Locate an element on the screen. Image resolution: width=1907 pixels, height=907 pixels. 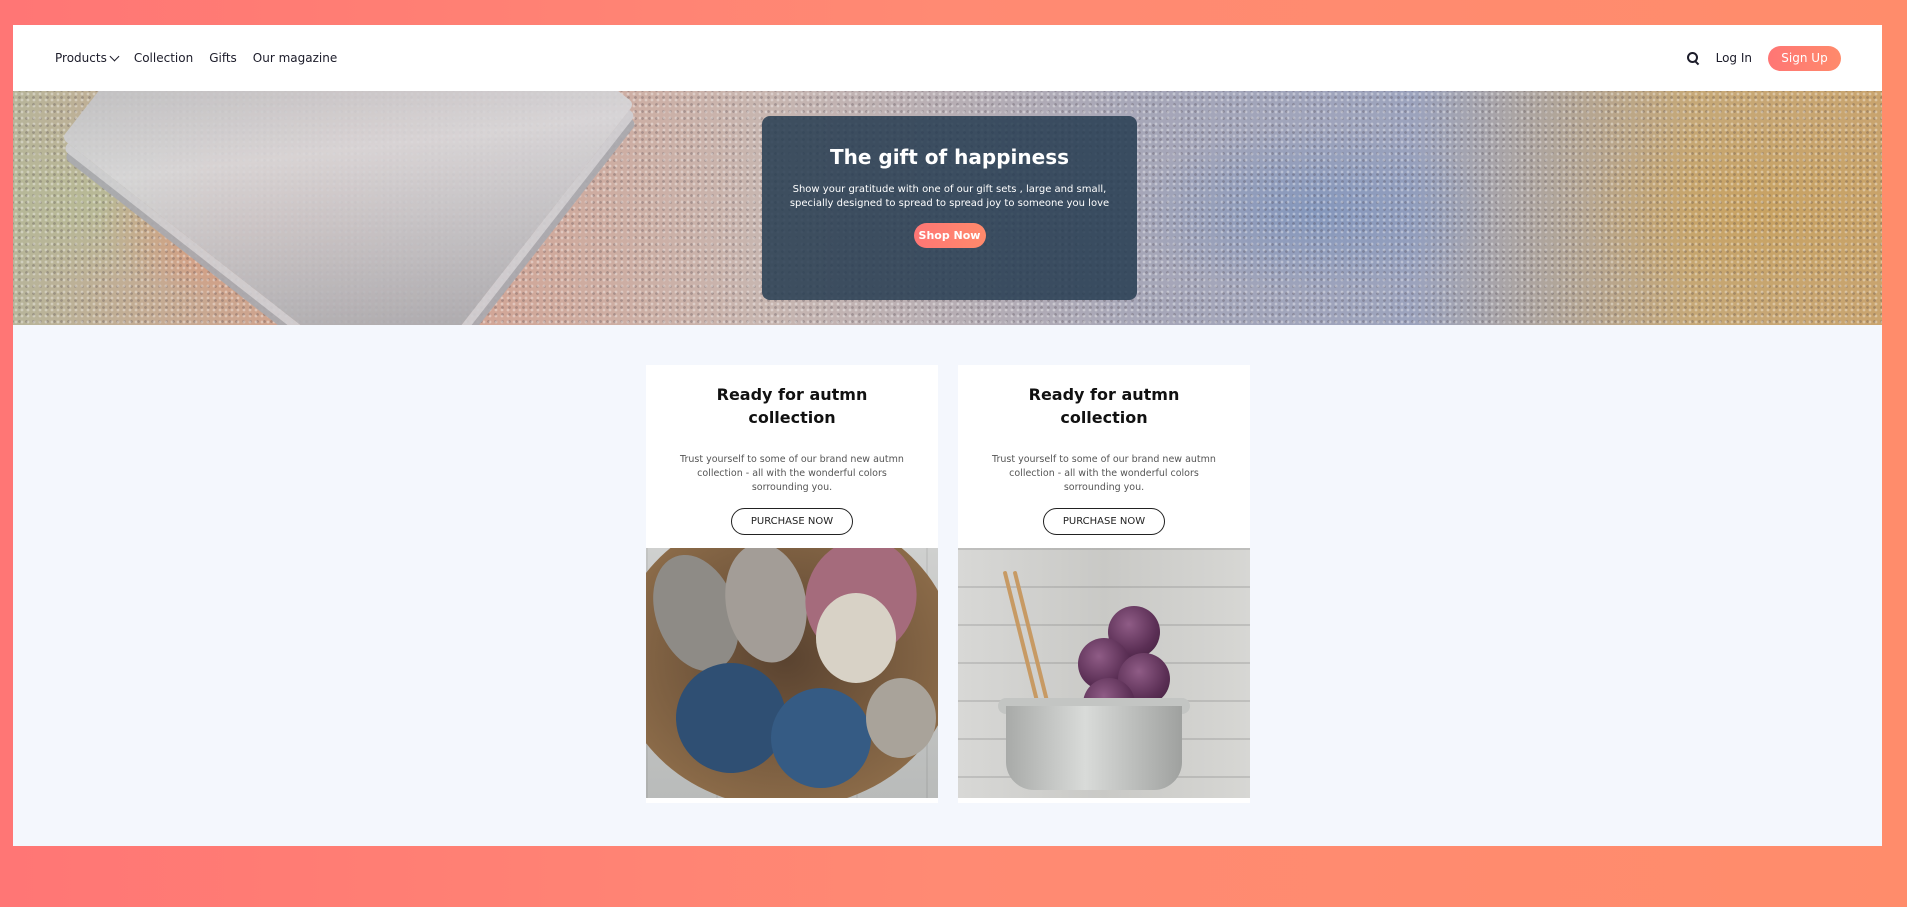
nav-actions: Log In Sign Up is located at coordinates (1763, 58).